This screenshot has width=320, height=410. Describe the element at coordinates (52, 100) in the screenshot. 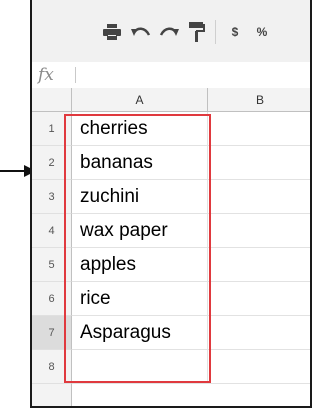

I see `select-all-corner` at that location.